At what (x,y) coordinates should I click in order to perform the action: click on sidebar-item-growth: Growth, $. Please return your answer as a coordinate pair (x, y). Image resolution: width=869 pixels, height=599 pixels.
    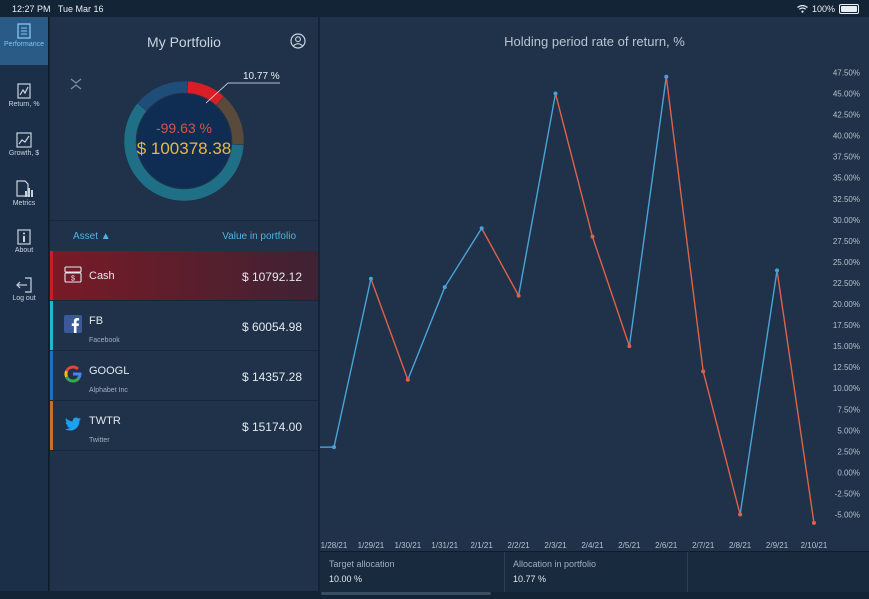
    Looking at the image, I should click on (24, 150).